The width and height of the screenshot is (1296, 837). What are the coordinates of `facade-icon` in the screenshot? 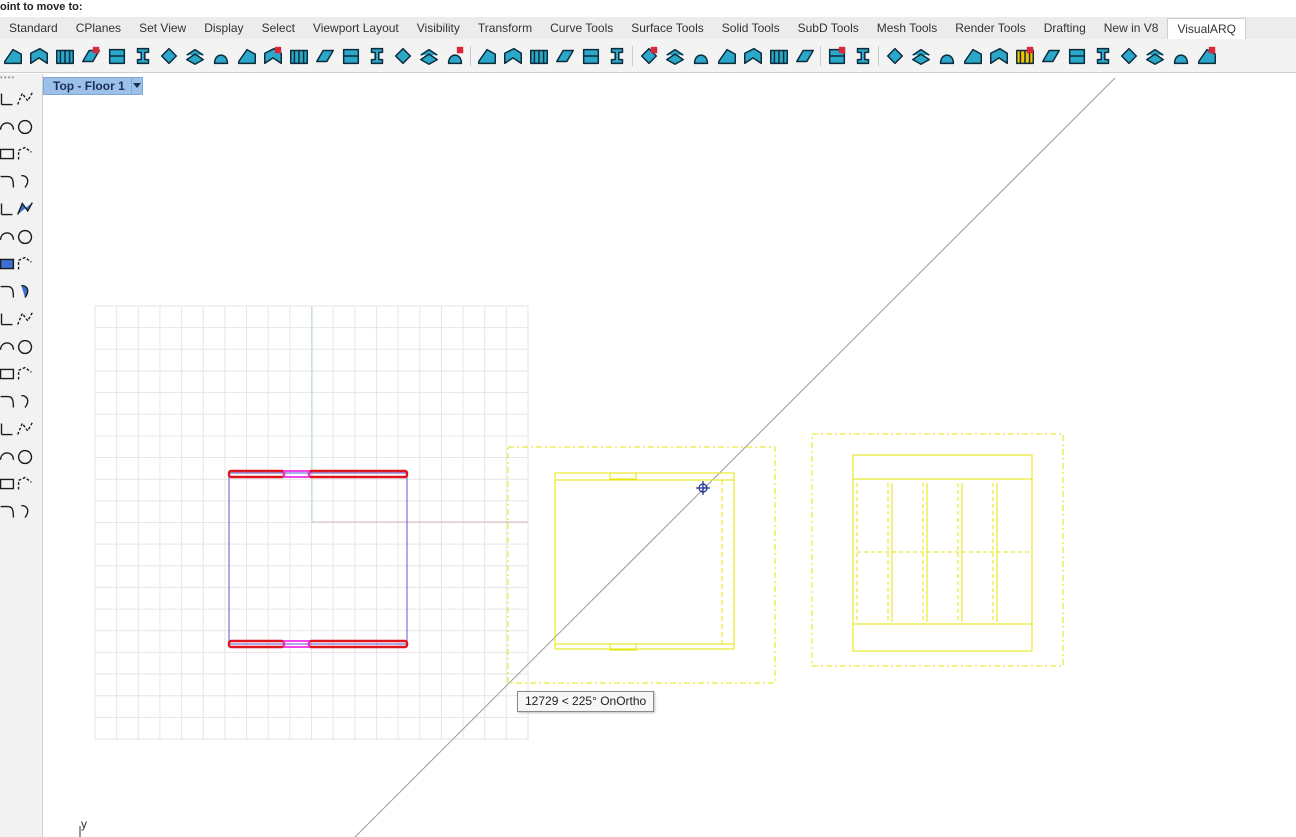 It's located at (117, 56).